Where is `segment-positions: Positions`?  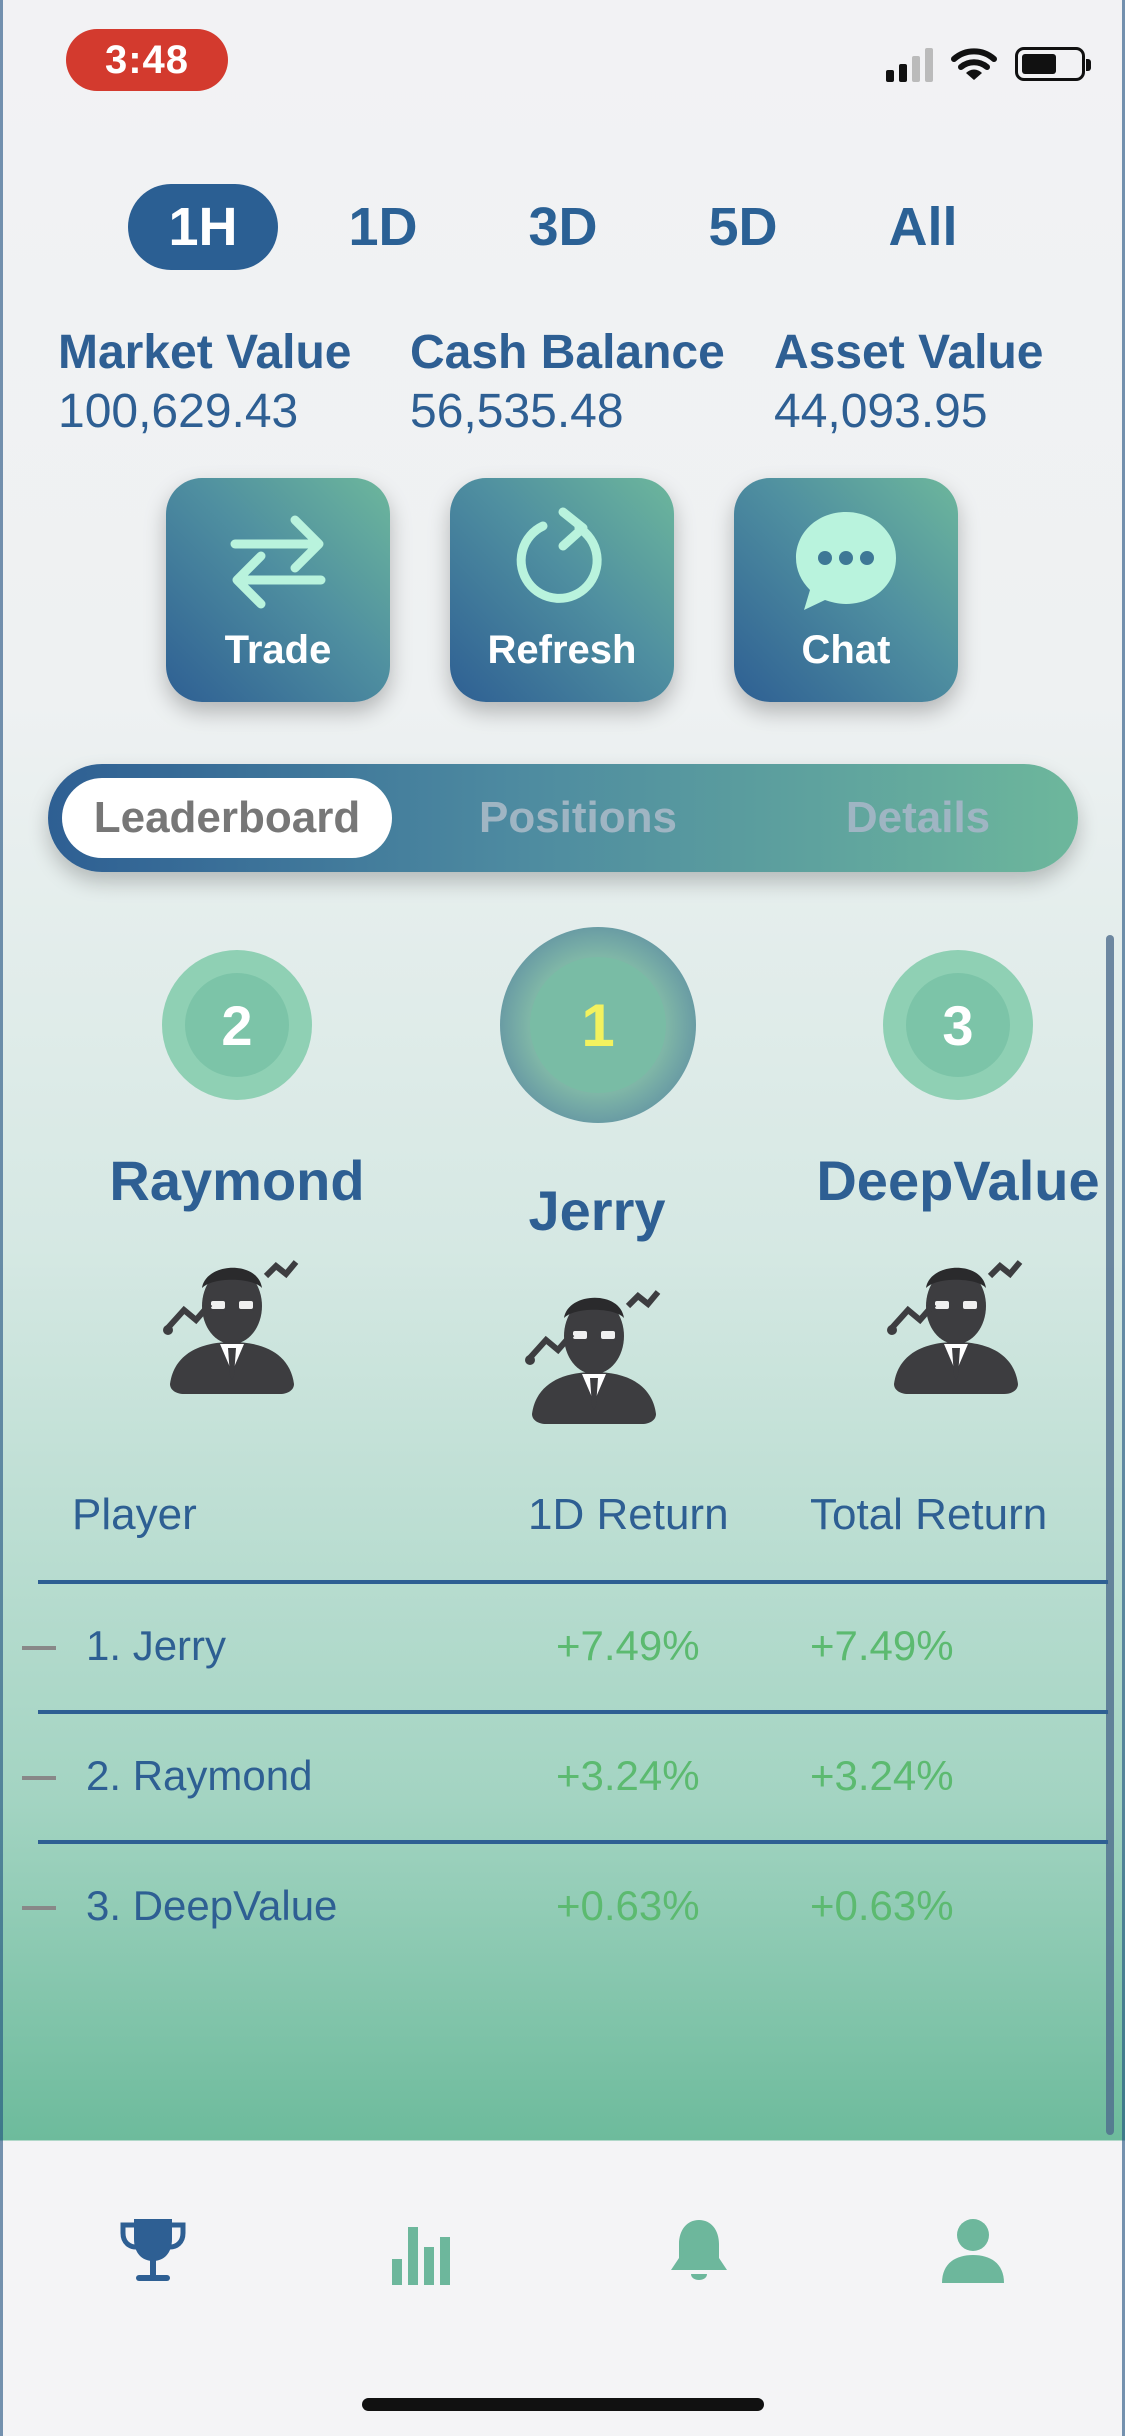
segment-positions: Positions is located at coordinates (578, 818).